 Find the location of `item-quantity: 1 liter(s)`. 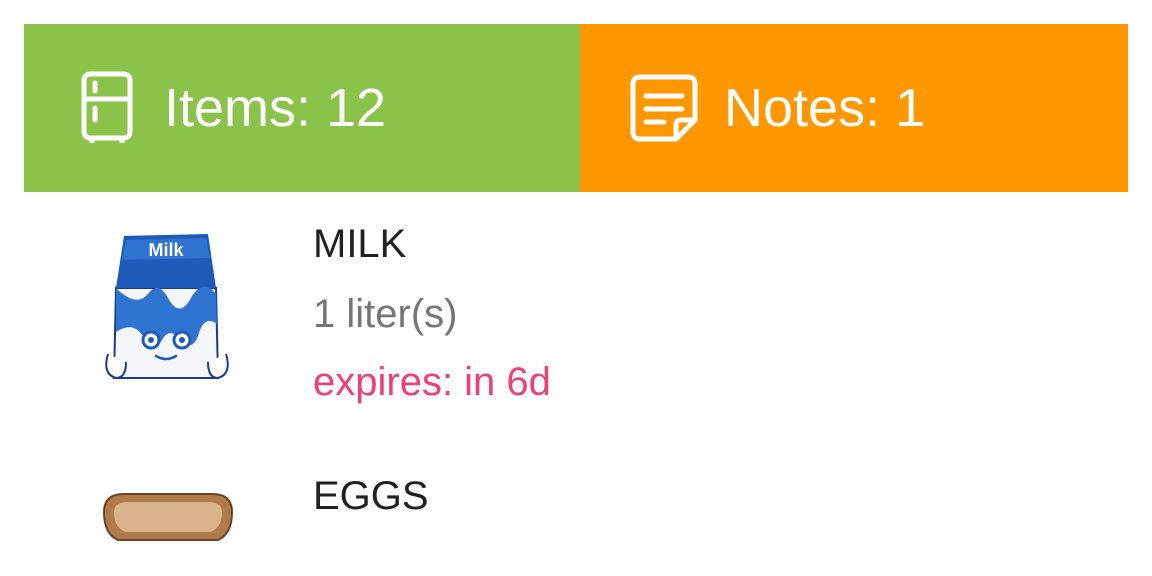

item-quantity: 1 liter(s) is located at coordinates (385, 314).